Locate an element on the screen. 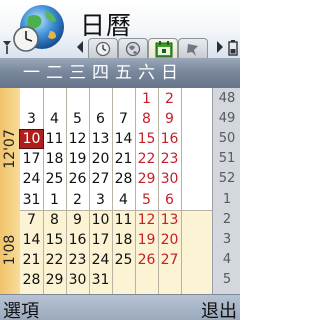 The image size is (320, 320). day-cell: 10 is located at coordinates (100, 220).